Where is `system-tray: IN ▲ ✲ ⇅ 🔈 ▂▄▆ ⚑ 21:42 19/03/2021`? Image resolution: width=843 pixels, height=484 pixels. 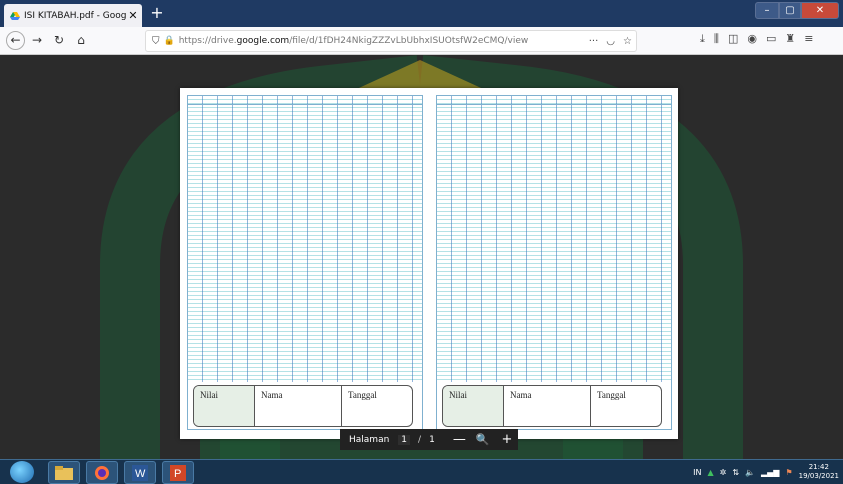 system-tray: IN ▲ ✲ ⇅ 🔈 ▂▄▆ ⚑ 21:42 19/03/2021 is located at coordinates (766, 472).